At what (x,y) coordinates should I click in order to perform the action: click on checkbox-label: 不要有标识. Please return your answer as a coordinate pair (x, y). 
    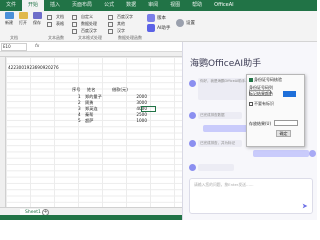
    Looking at the image, I should click on (264, 103).